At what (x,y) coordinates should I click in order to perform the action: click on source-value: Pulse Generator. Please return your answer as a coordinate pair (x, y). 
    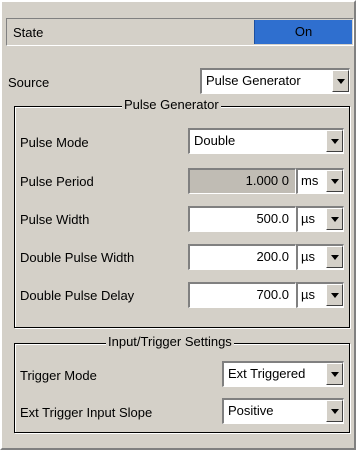
    Looking at the image, I should click on (253, 80).